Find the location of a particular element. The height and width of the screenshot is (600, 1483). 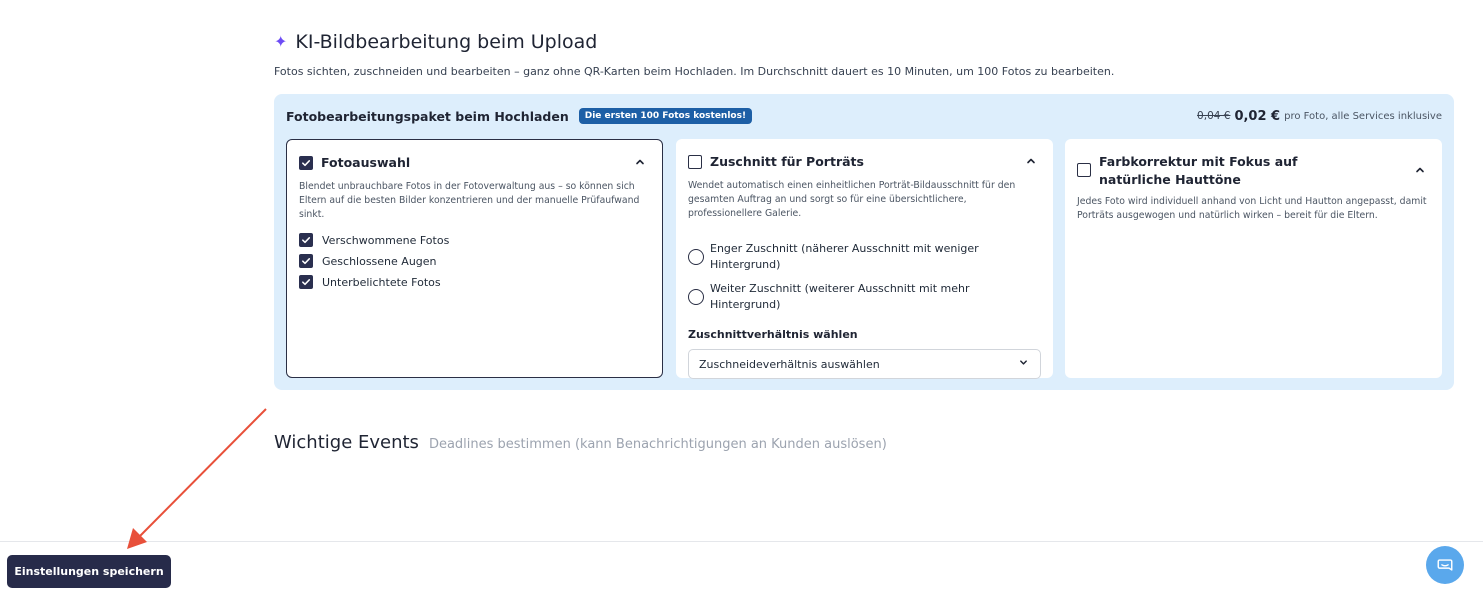

blurry-photos-checkbox is located at coordinates (306, 240).